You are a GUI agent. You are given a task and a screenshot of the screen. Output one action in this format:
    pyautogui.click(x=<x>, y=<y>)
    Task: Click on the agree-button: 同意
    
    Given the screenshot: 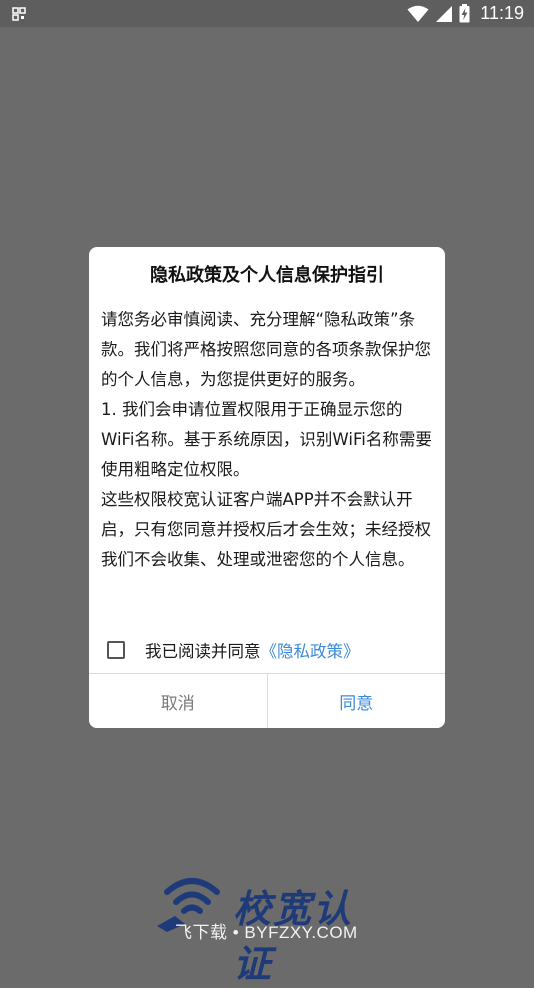 What is the action you would take?
    pyautogui.click(x=356, y=701)
    